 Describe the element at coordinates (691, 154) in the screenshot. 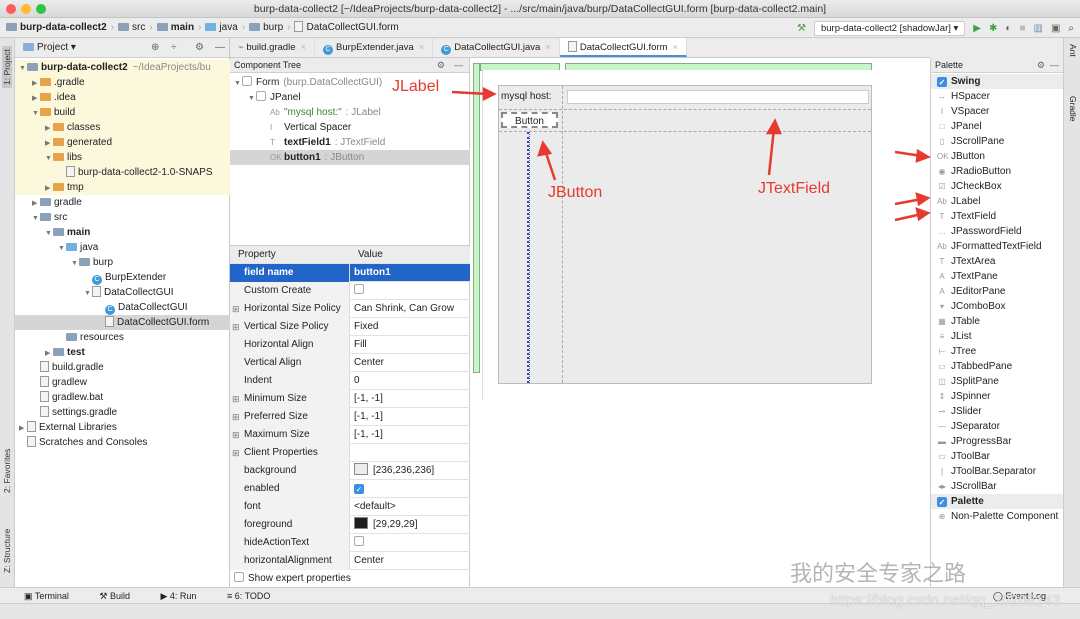

I see `annotation-arrows` at that location.